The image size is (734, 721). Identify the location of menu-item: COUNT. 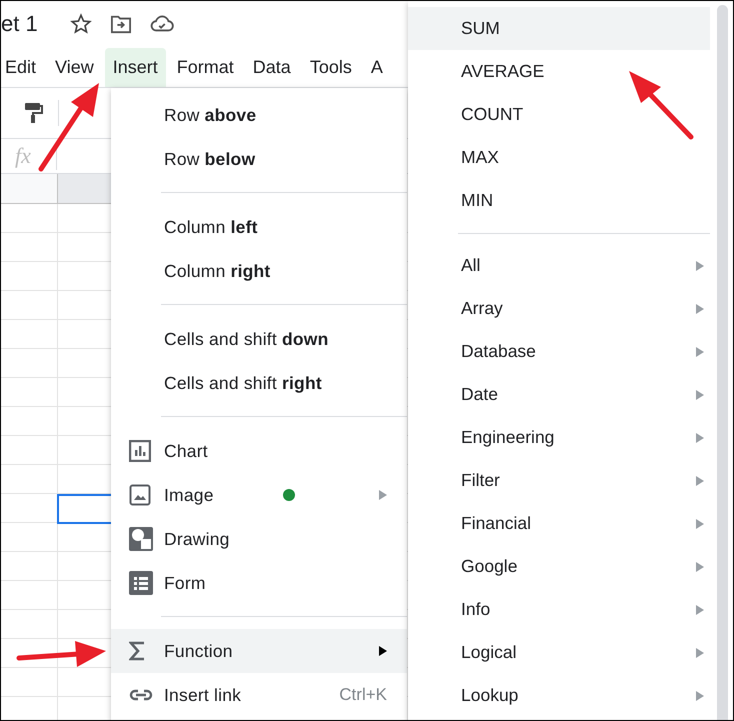
(559, 114).